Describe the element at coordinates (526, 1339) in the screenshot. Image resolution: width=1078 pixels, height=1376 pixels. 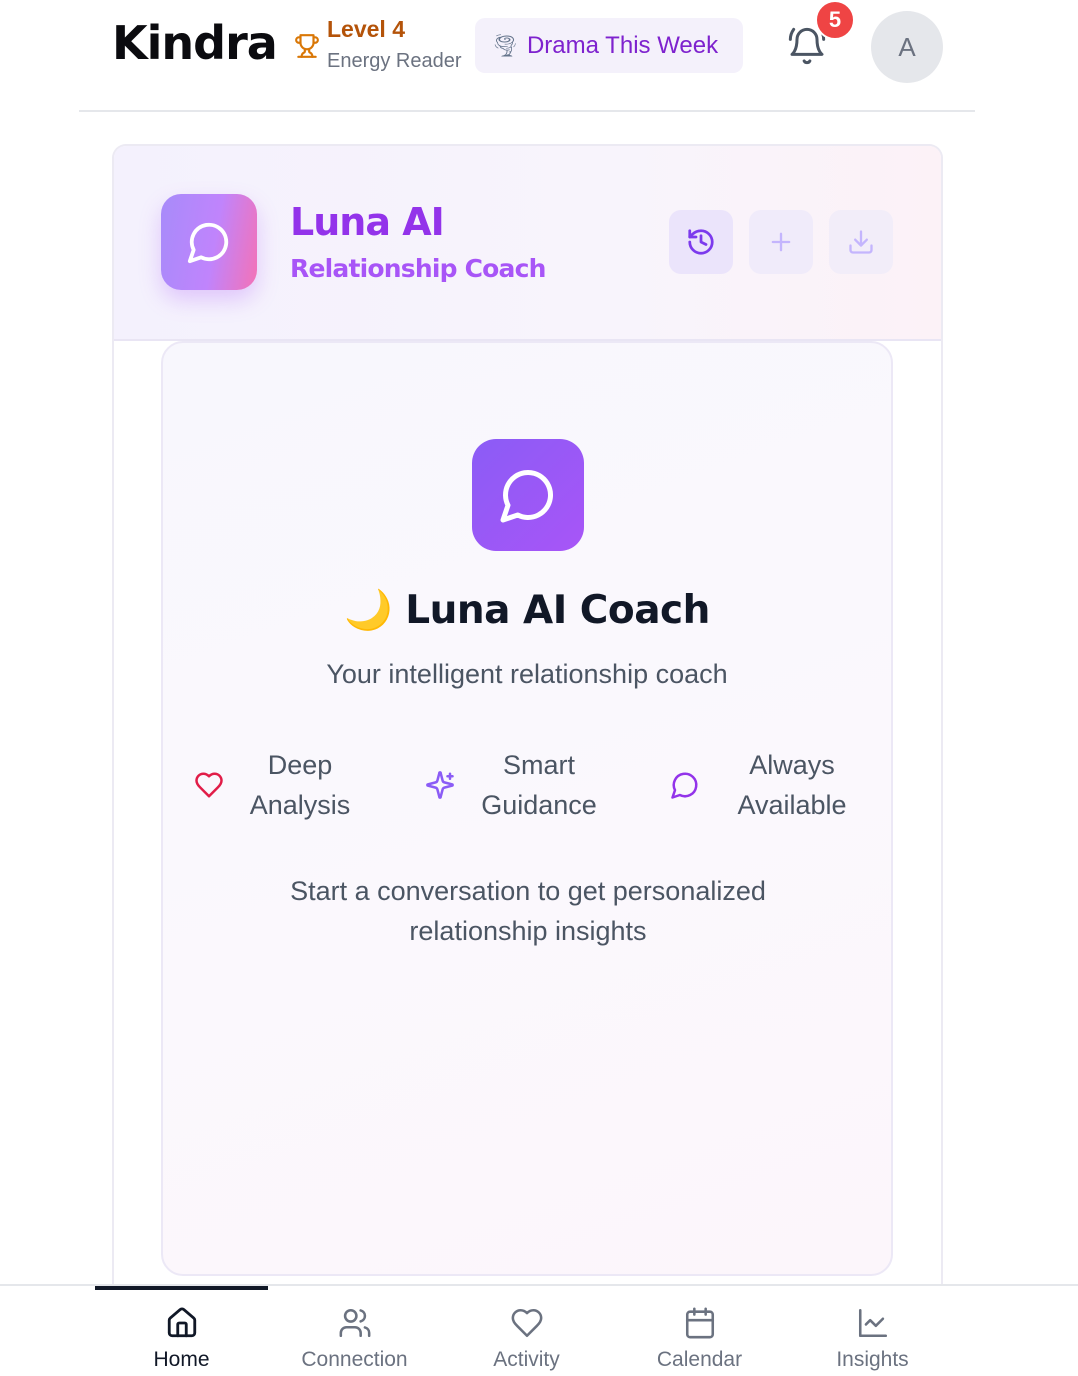
I see `nav-item-activity: Activity` at that location.